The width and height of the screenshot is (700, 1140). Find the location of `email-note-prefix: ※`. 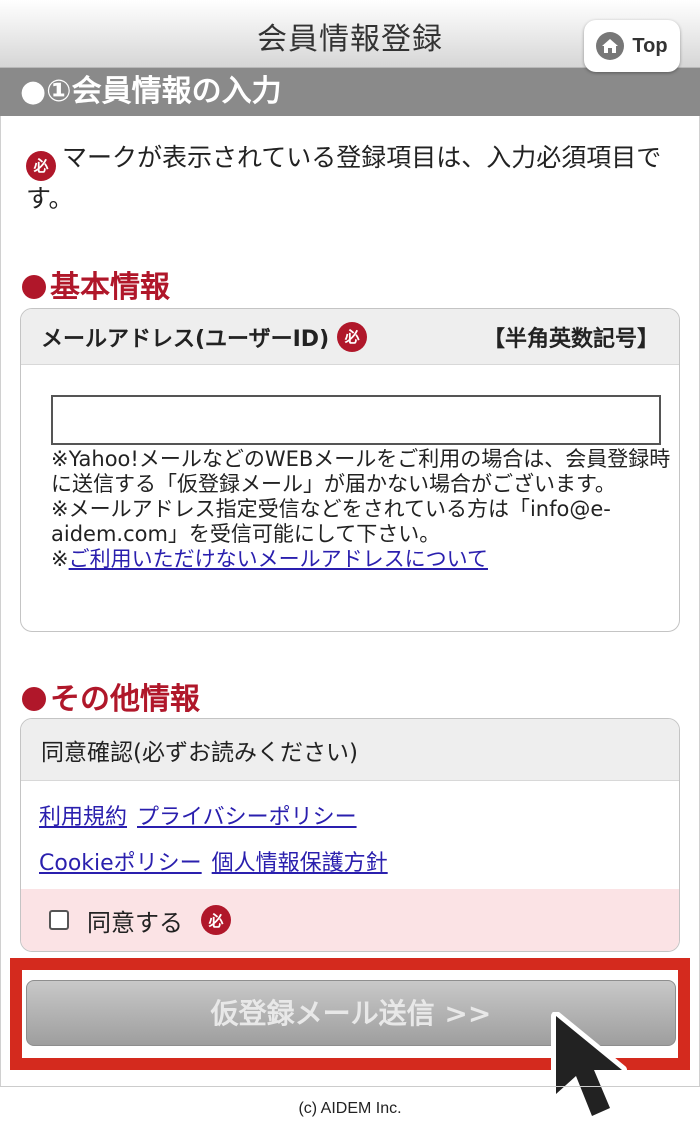

email-note-prefix: ※ is located at coordinates (60, 559).